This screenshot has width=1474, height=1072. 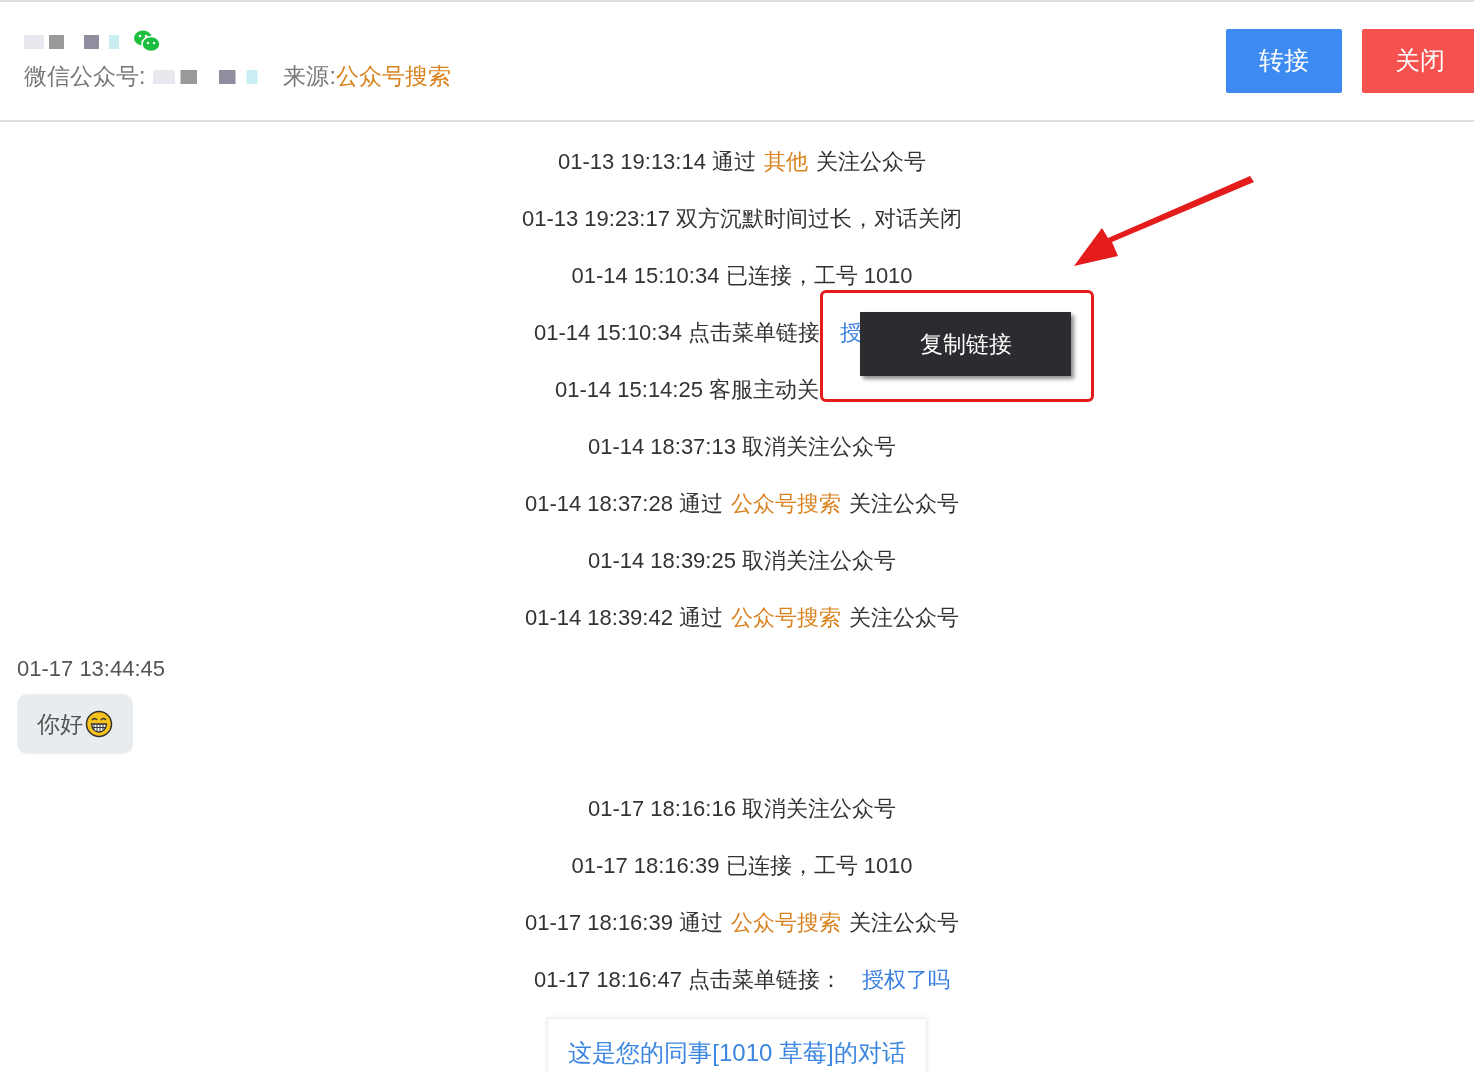 I want to click on menu-link: 授, so click(x=851, y=332).